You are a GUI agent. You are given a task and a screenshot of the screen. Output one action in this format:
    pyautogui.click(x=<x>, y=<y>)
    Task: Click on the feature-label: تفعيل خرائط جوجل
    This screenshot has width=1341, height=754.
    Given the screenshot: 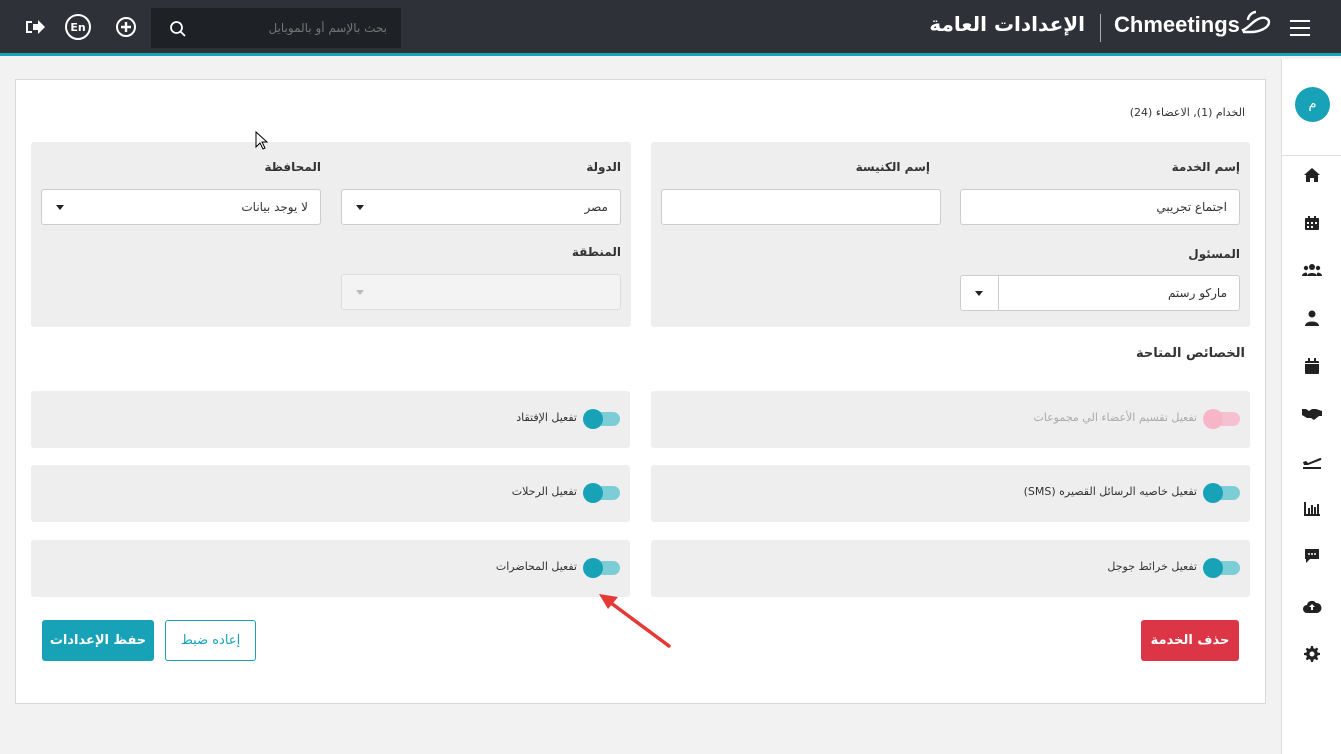 What is the action you would take?
    pyautogui.click(x=1152, y=566)
    